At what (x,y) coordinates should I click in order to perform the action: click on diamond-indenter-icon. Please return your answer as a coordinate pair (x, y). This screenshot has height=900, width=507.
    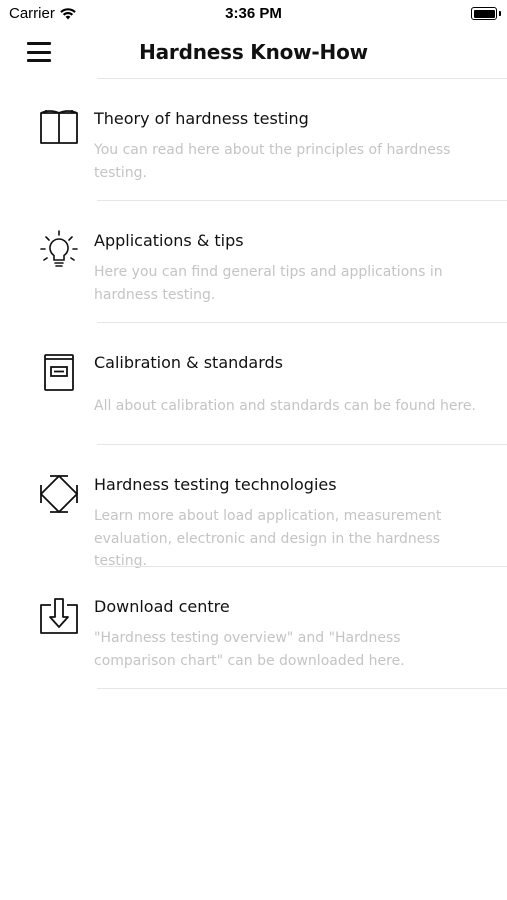
    Looking at the image, I should click on (59, 494).